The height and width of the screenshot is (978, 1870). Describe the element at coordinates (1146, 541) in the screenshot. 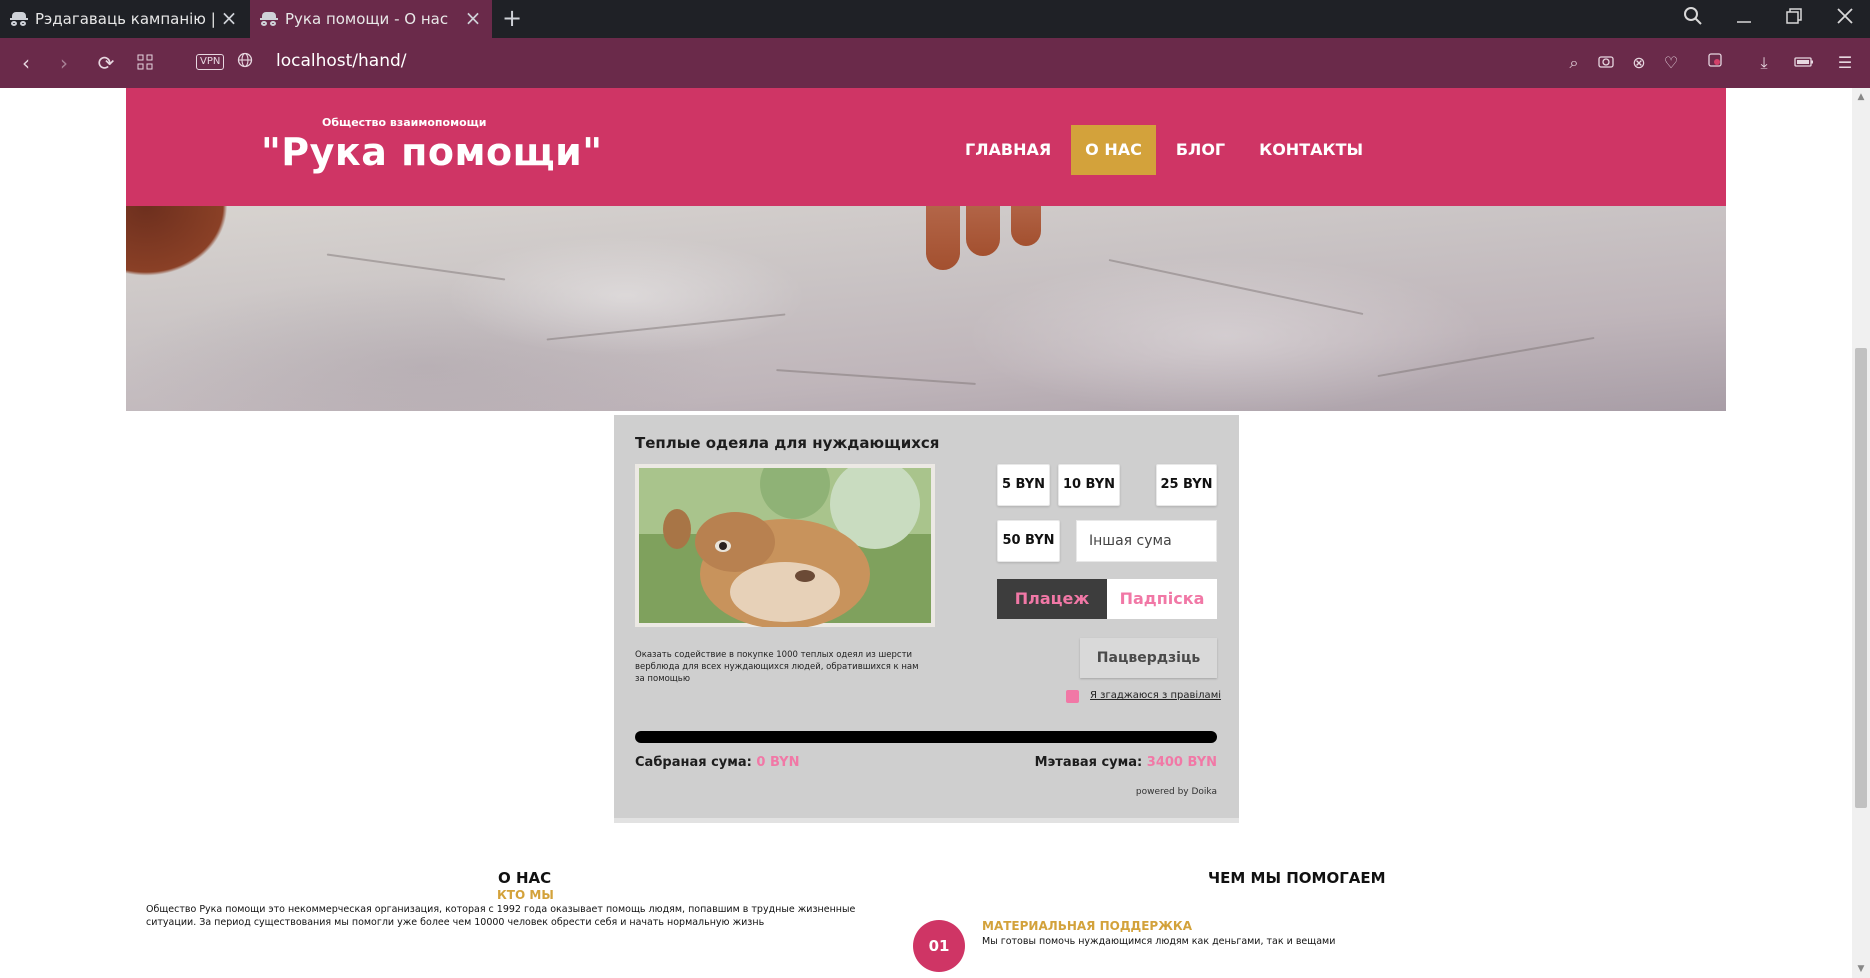

I see `other-amount-input: Іншая сума` at that location.